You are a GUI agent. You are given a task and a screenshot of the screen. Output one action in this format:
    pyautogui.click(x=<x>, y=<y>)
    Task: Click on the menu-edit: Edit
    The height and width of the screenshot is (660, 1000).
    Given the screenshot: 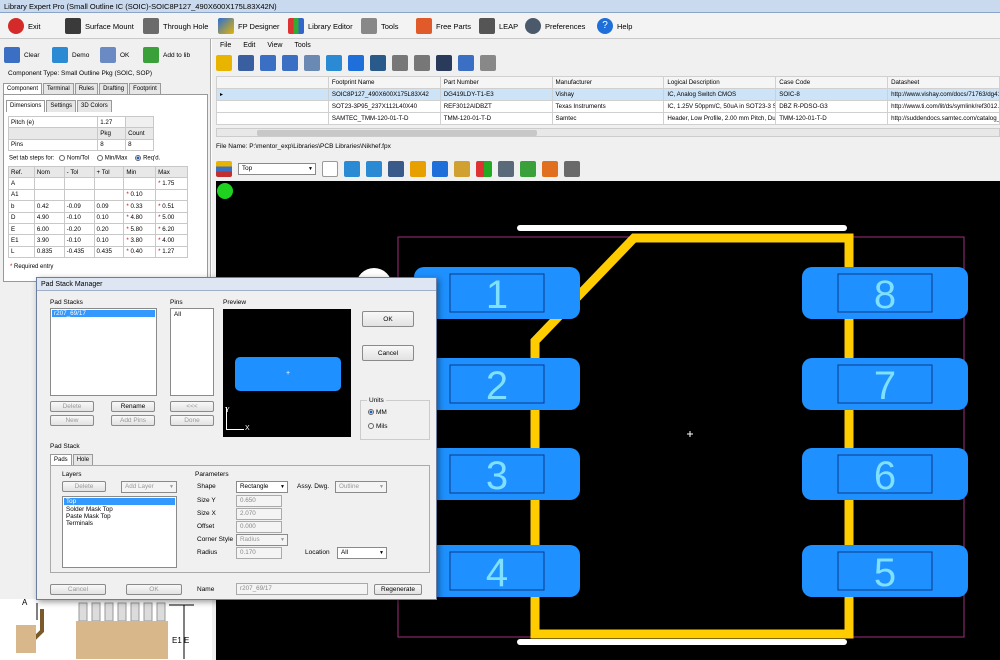 What is the action you would take?
    pyautogui.click(x=249, y=45)
    